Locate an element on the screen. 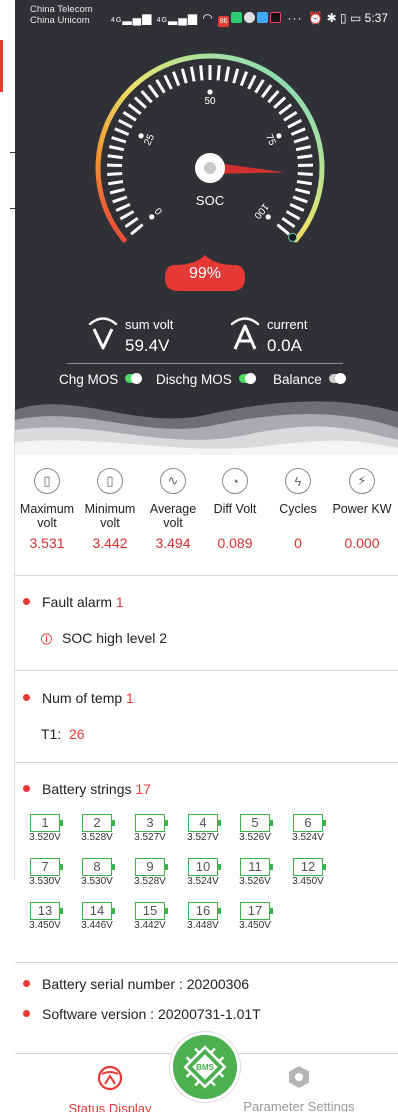 The width and height of the screenshot is (398, 1112). battery-cell-number: 17 is located at coordinates (256, 911).